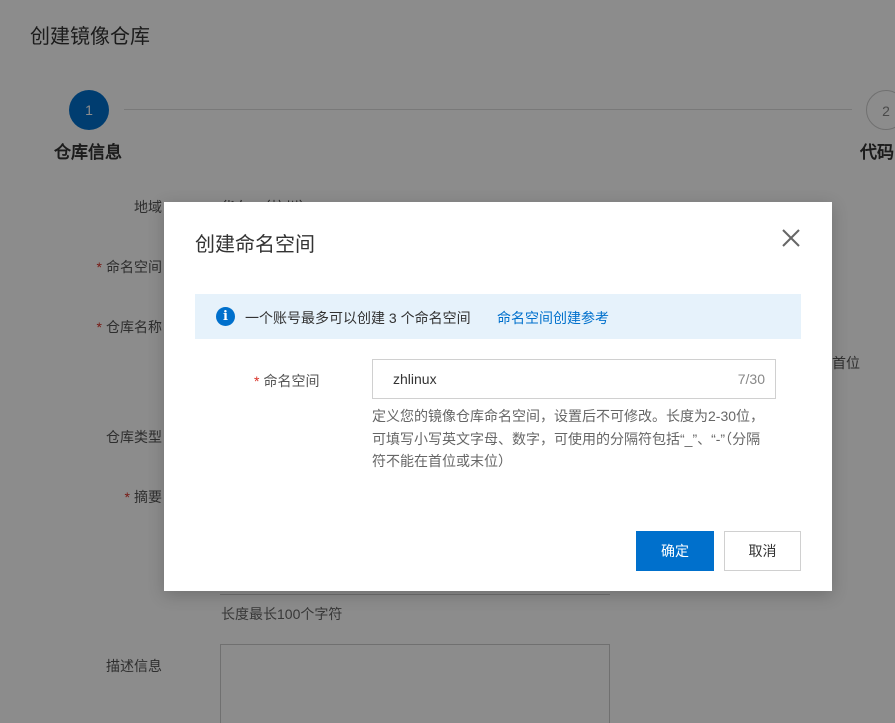 The image size is (895, 723). I want to click on namespace-field-label: * 命名空间, so click(286, 381).